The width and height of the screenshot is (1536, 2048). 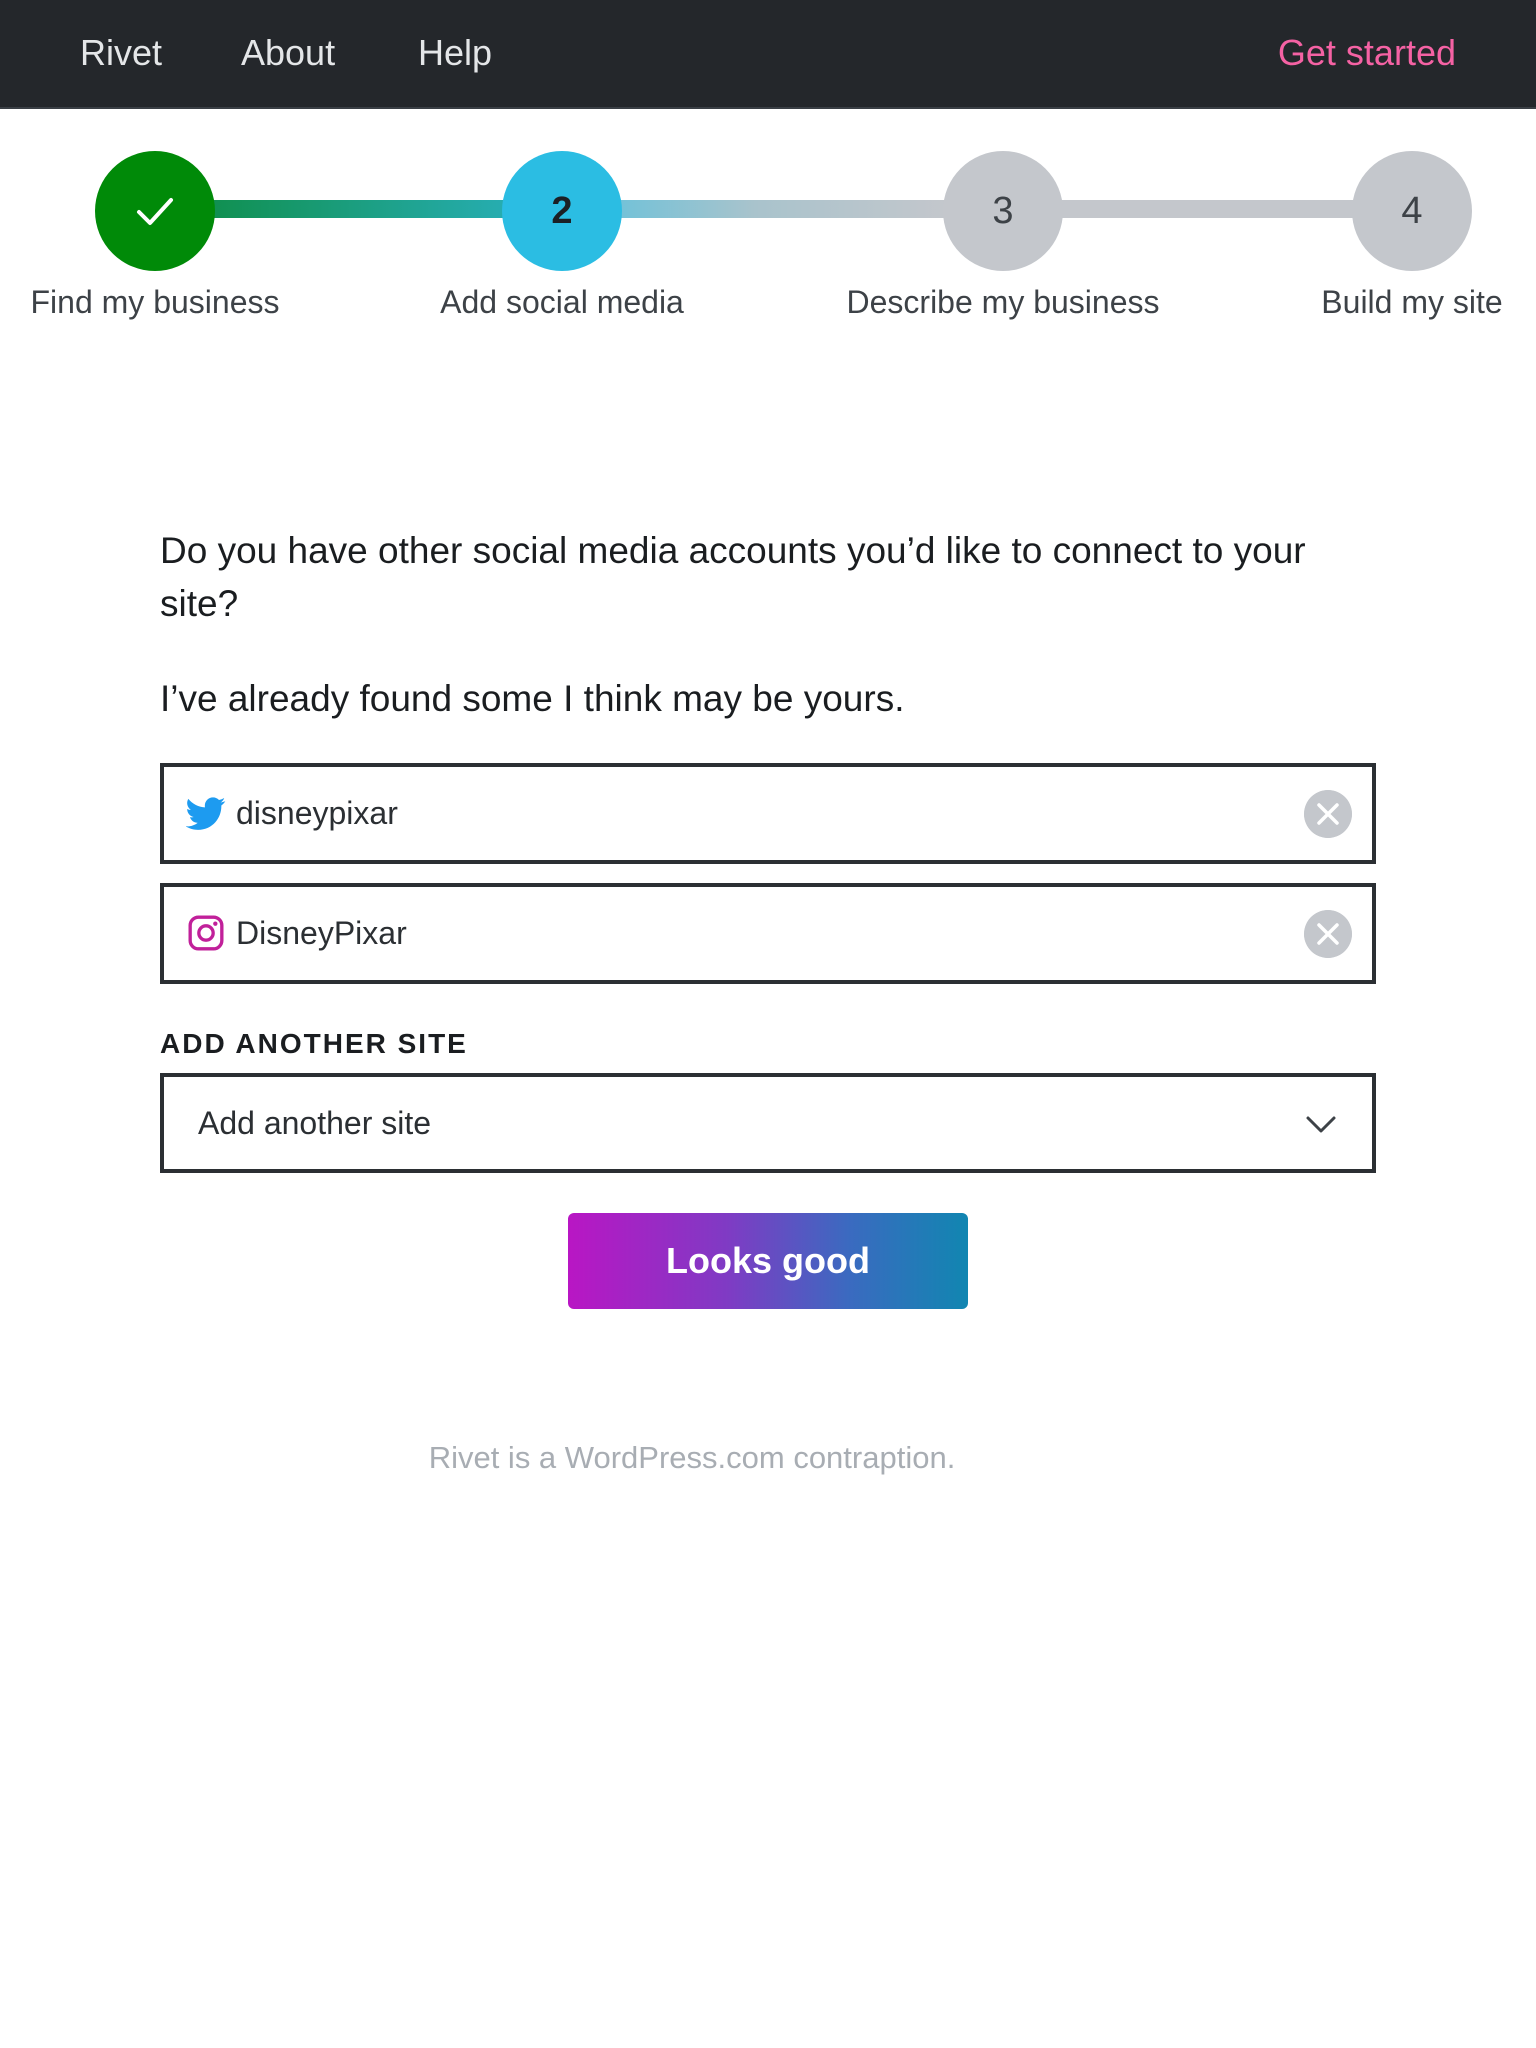 I want to click on get-started-link: Get started, so click(x=1367, y=53).